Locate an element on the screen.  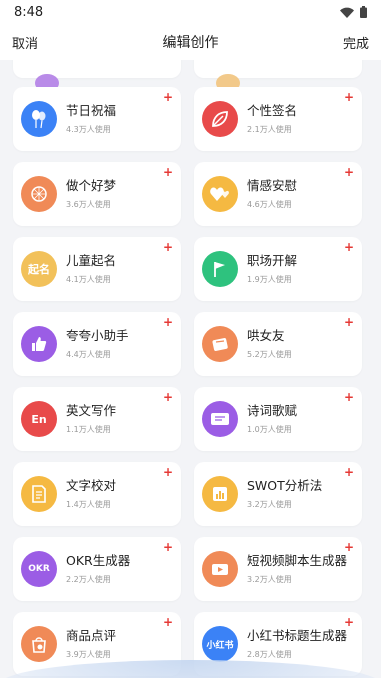
card-title: OKR生成器 is located at coordinates (98, 560).